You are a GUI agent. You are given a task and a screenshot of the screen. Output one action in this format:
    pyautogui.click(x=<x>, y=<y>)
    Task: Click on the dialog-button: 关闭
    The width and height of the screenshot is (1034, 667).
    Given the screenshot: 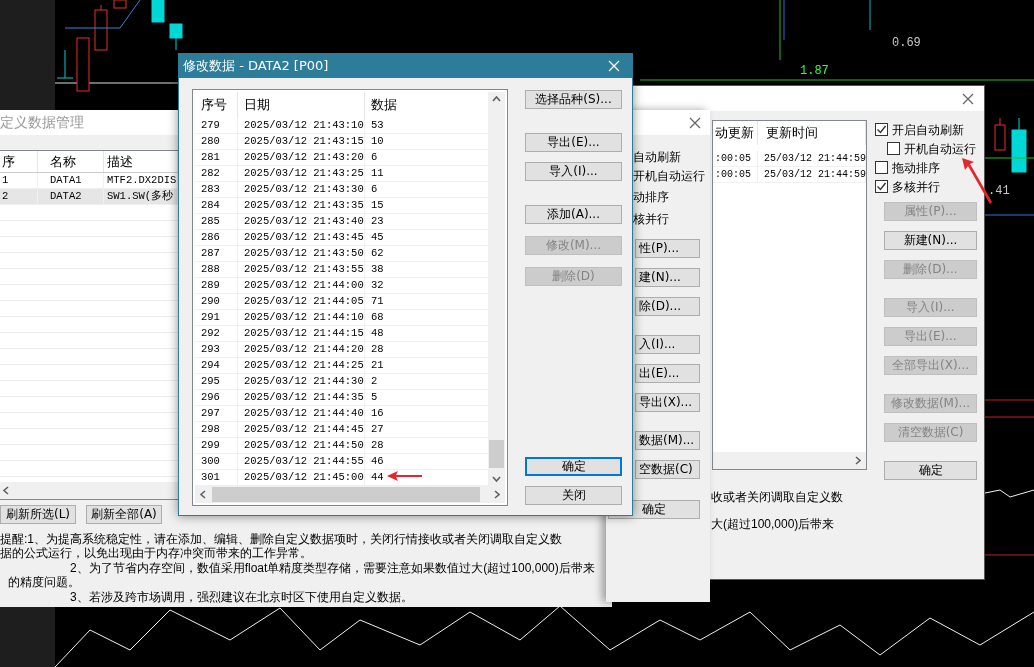 What is the action you would take?
    pyautogui.click(x=573, y=495)
    